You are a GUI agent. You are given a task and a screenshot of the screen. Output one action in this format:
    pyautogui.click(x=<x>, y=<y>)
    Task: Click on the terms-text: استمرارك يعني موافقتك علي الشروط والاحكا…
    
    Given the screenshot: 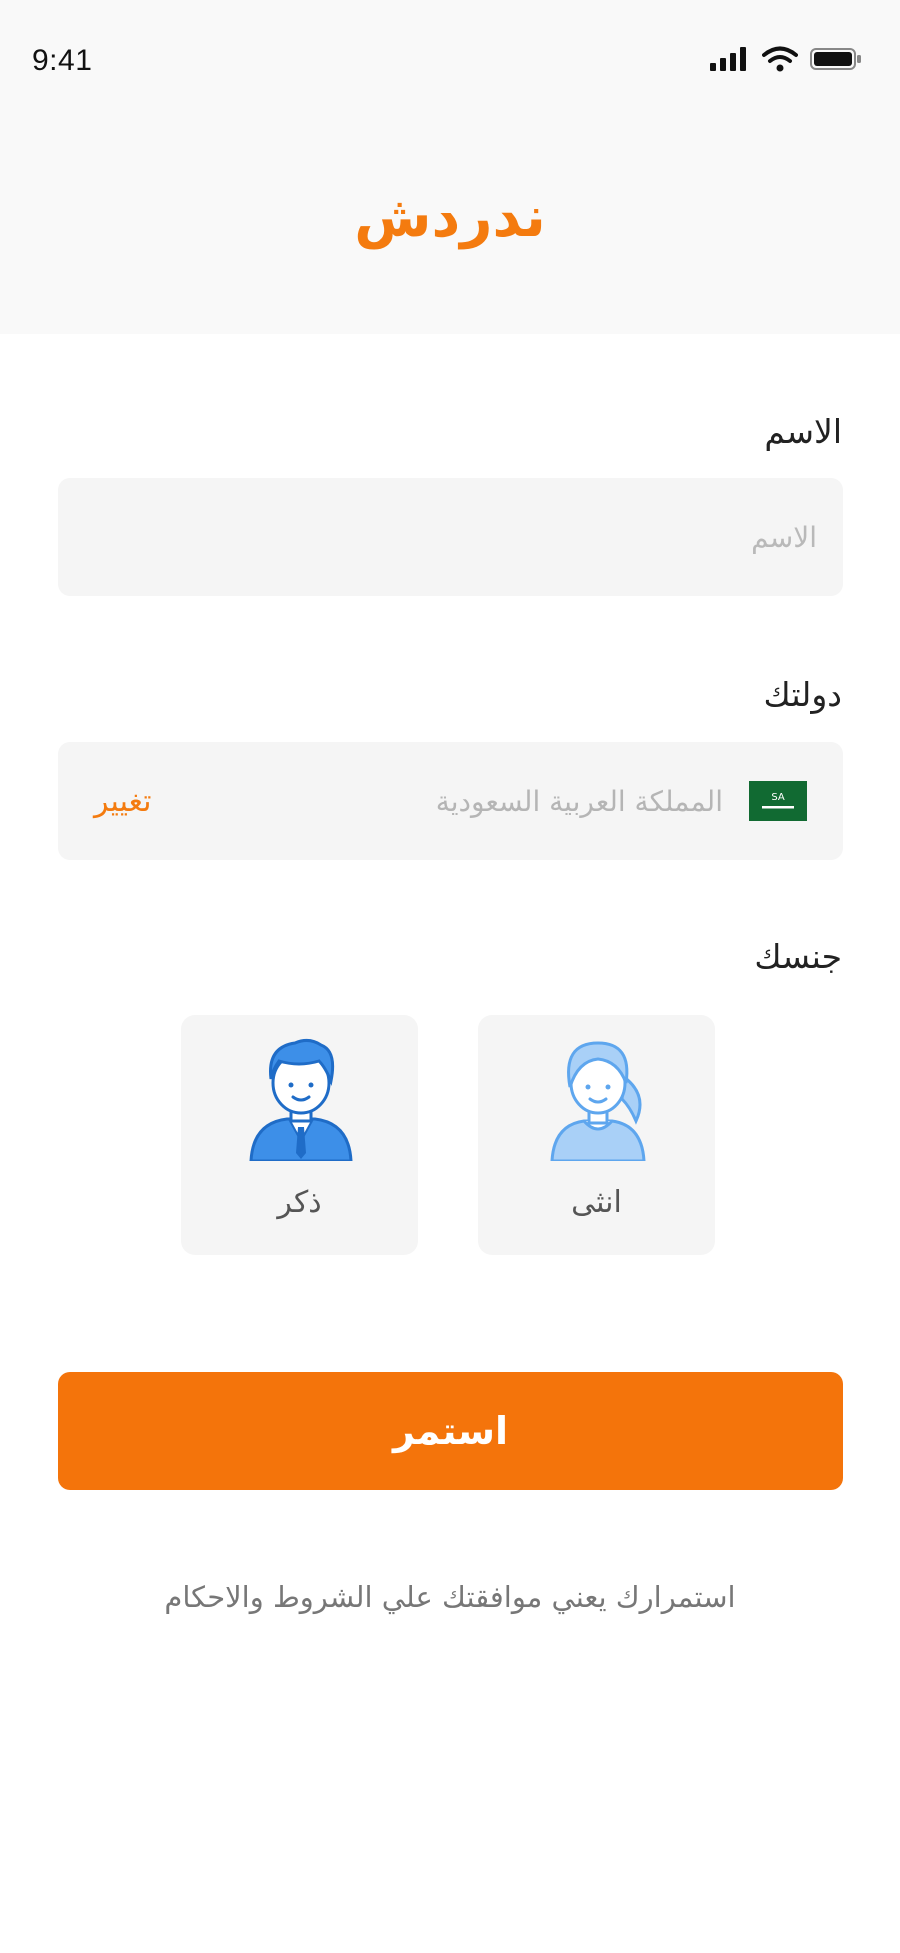 What is the action you would take?
    pyautogui.click(x=450, y=1597)
    